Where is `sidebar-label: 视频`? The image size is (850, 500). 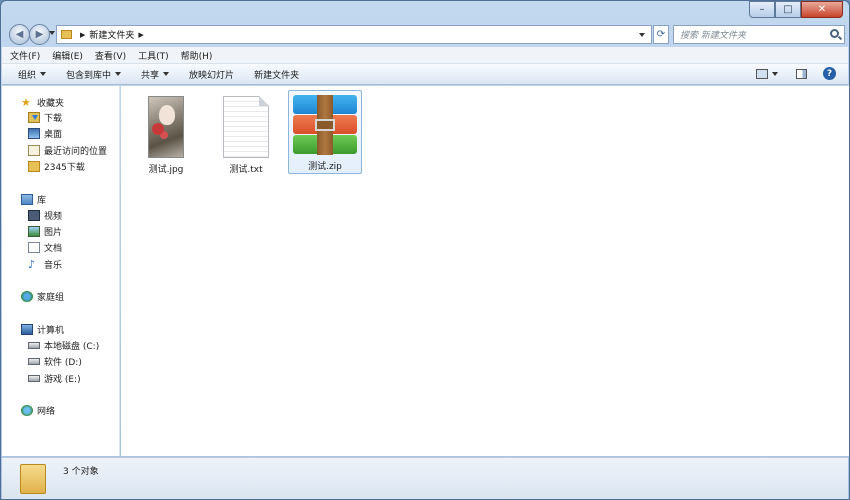
sidebar-label: 视频 is located at coordinates (53, 216).